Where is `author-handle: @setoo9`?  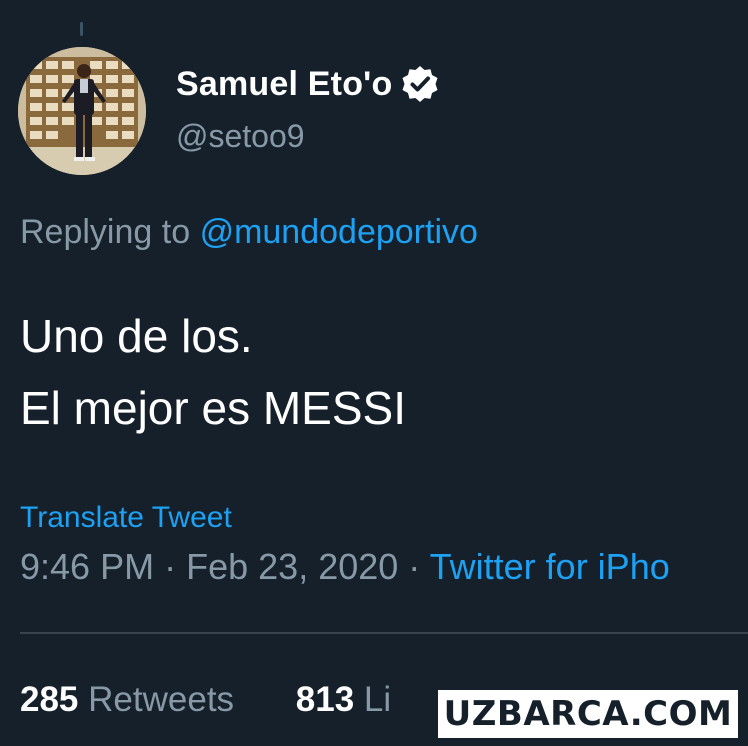
author-handle: @setoo9 is located at coordinates (240, 136).